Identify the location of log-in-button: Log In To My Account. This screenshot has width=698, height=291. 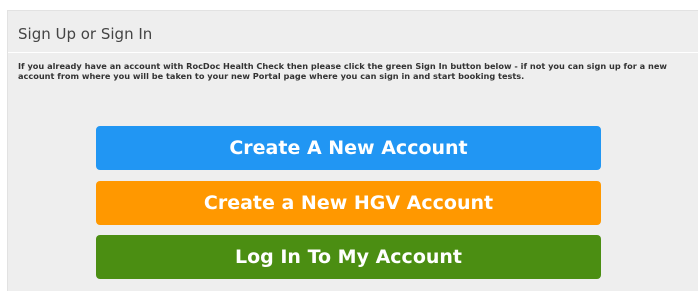
(348, 257).